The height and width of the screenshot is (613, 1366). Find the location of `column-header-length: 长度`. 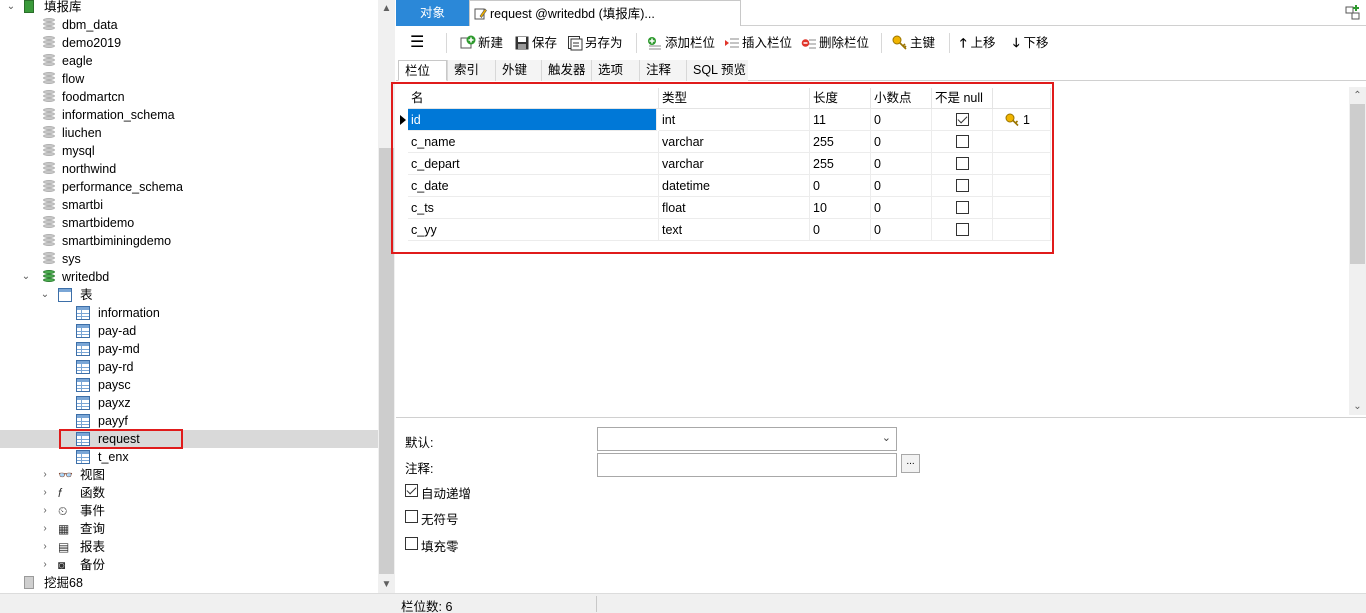

column-header-length: 长度 is located at coordinates (840, 98).